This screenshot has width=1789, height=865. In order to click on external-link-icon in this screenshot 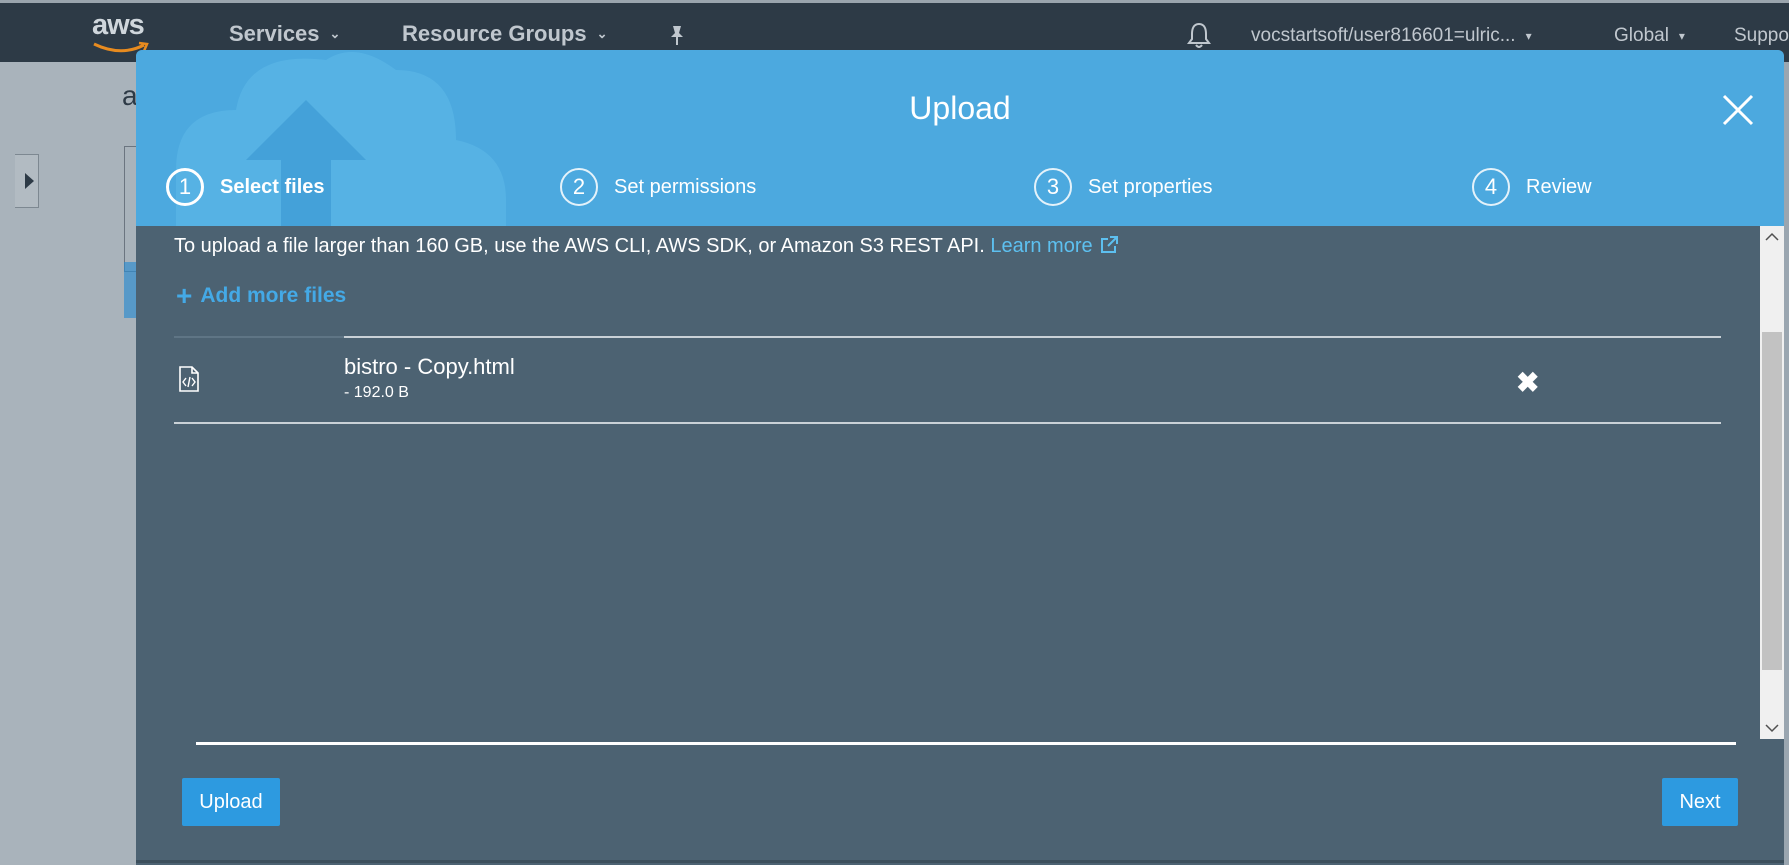, I will do `click(1109, 244)`.